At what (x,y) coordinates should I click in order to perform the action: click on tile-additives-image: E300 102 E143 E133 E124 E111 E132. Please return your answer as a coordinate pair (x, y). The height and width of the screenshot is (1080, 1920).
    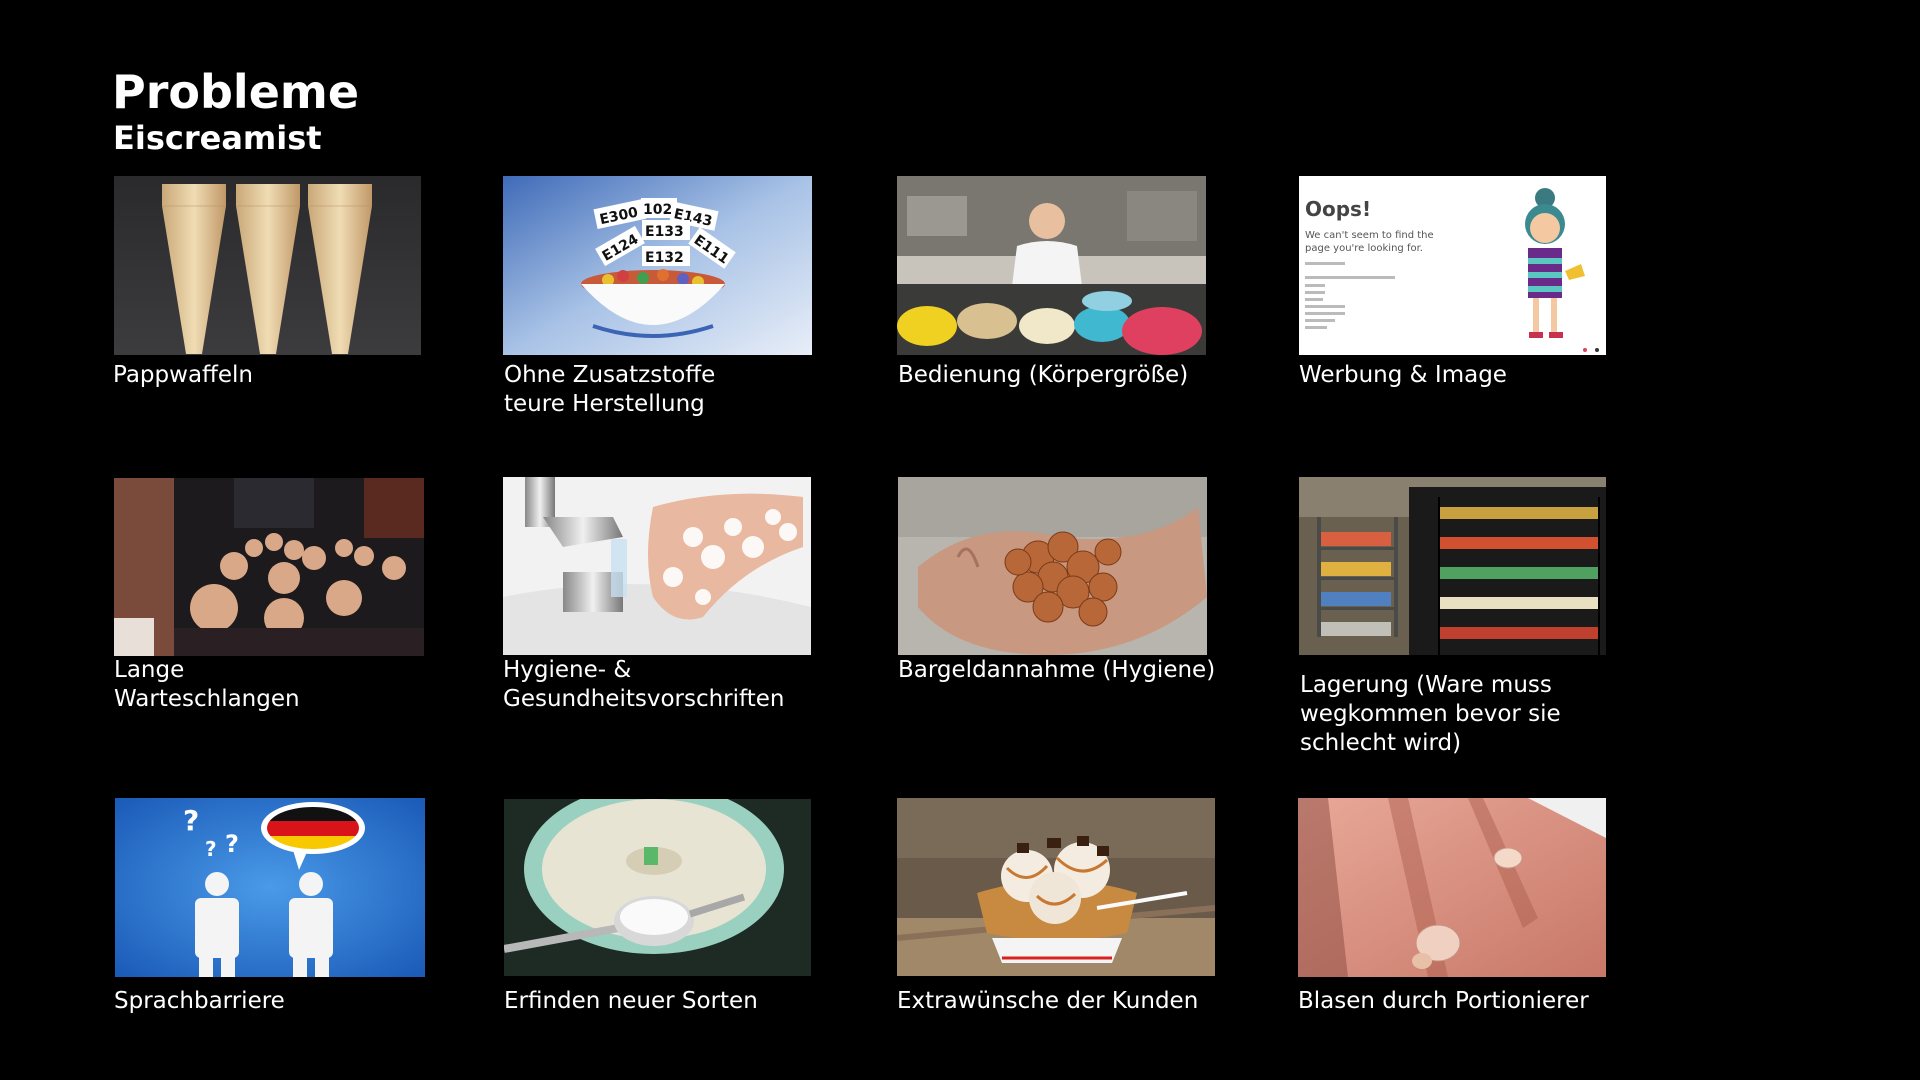
    Looking at the image, I should click on (657, 265).